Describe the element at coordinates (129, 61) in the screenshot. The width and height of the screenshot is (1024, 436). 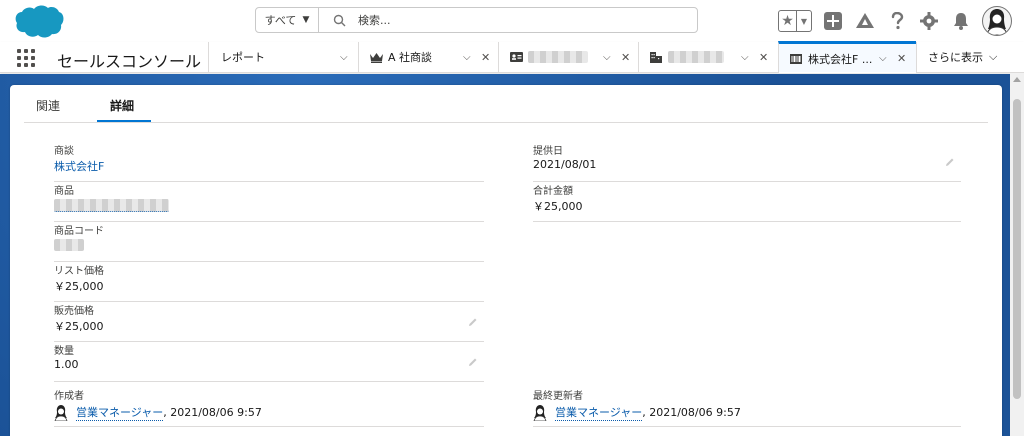
I see `app-name: セールスコンソール` at that location.